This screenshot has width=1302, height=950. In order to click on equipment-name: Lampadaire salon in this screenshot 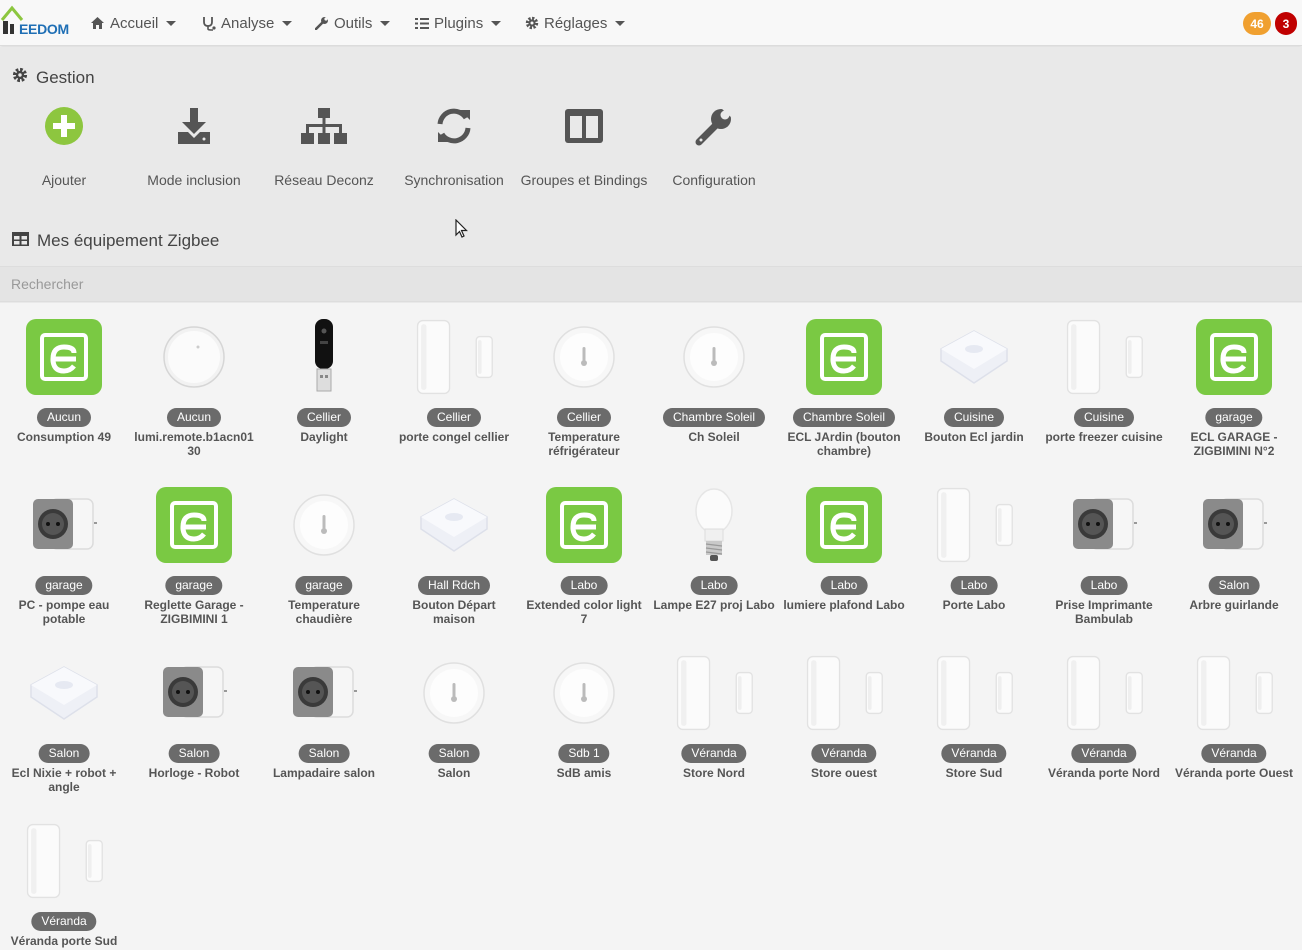, I will do `click(324, 773)`.